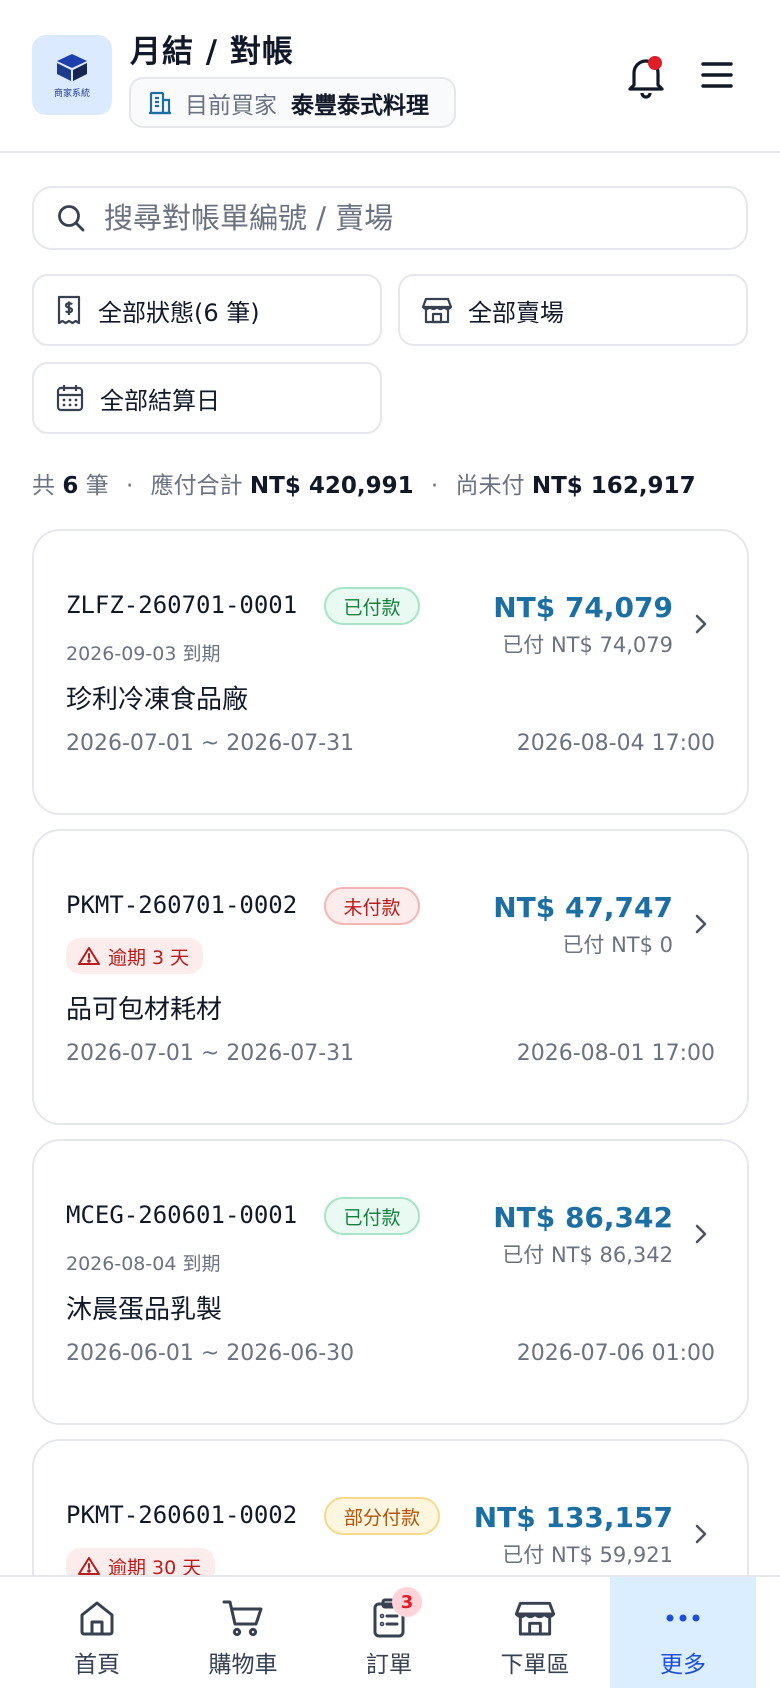 This screenshot has height=1688, width=780. I want to click on vendor-name: 沐晨蛋品乳製, so click(144, 1310).